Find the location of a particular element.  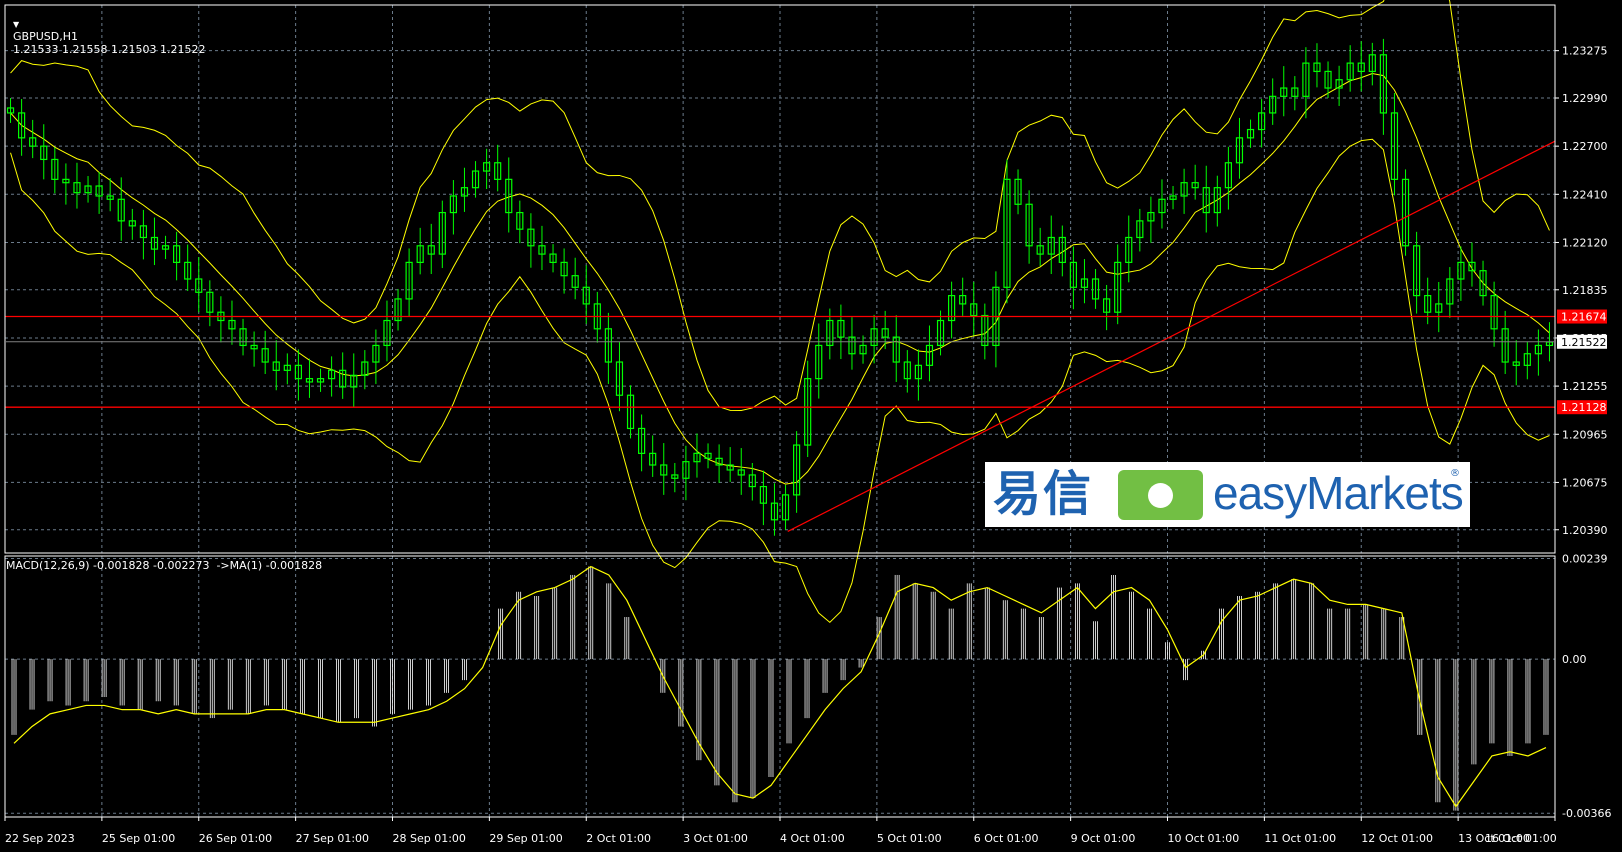

easymarkets-logo: 易信 easyMarkets ® is located at coordinates (1227, 494).